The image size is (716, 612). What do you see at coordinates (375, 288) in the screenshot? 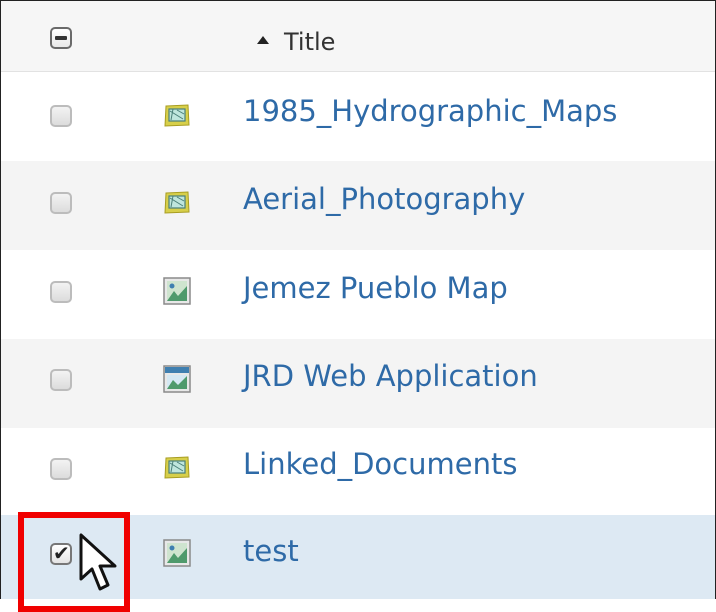
I see `item-title-link: Jemez Pueblo Map` at bounding box center [375, 288].